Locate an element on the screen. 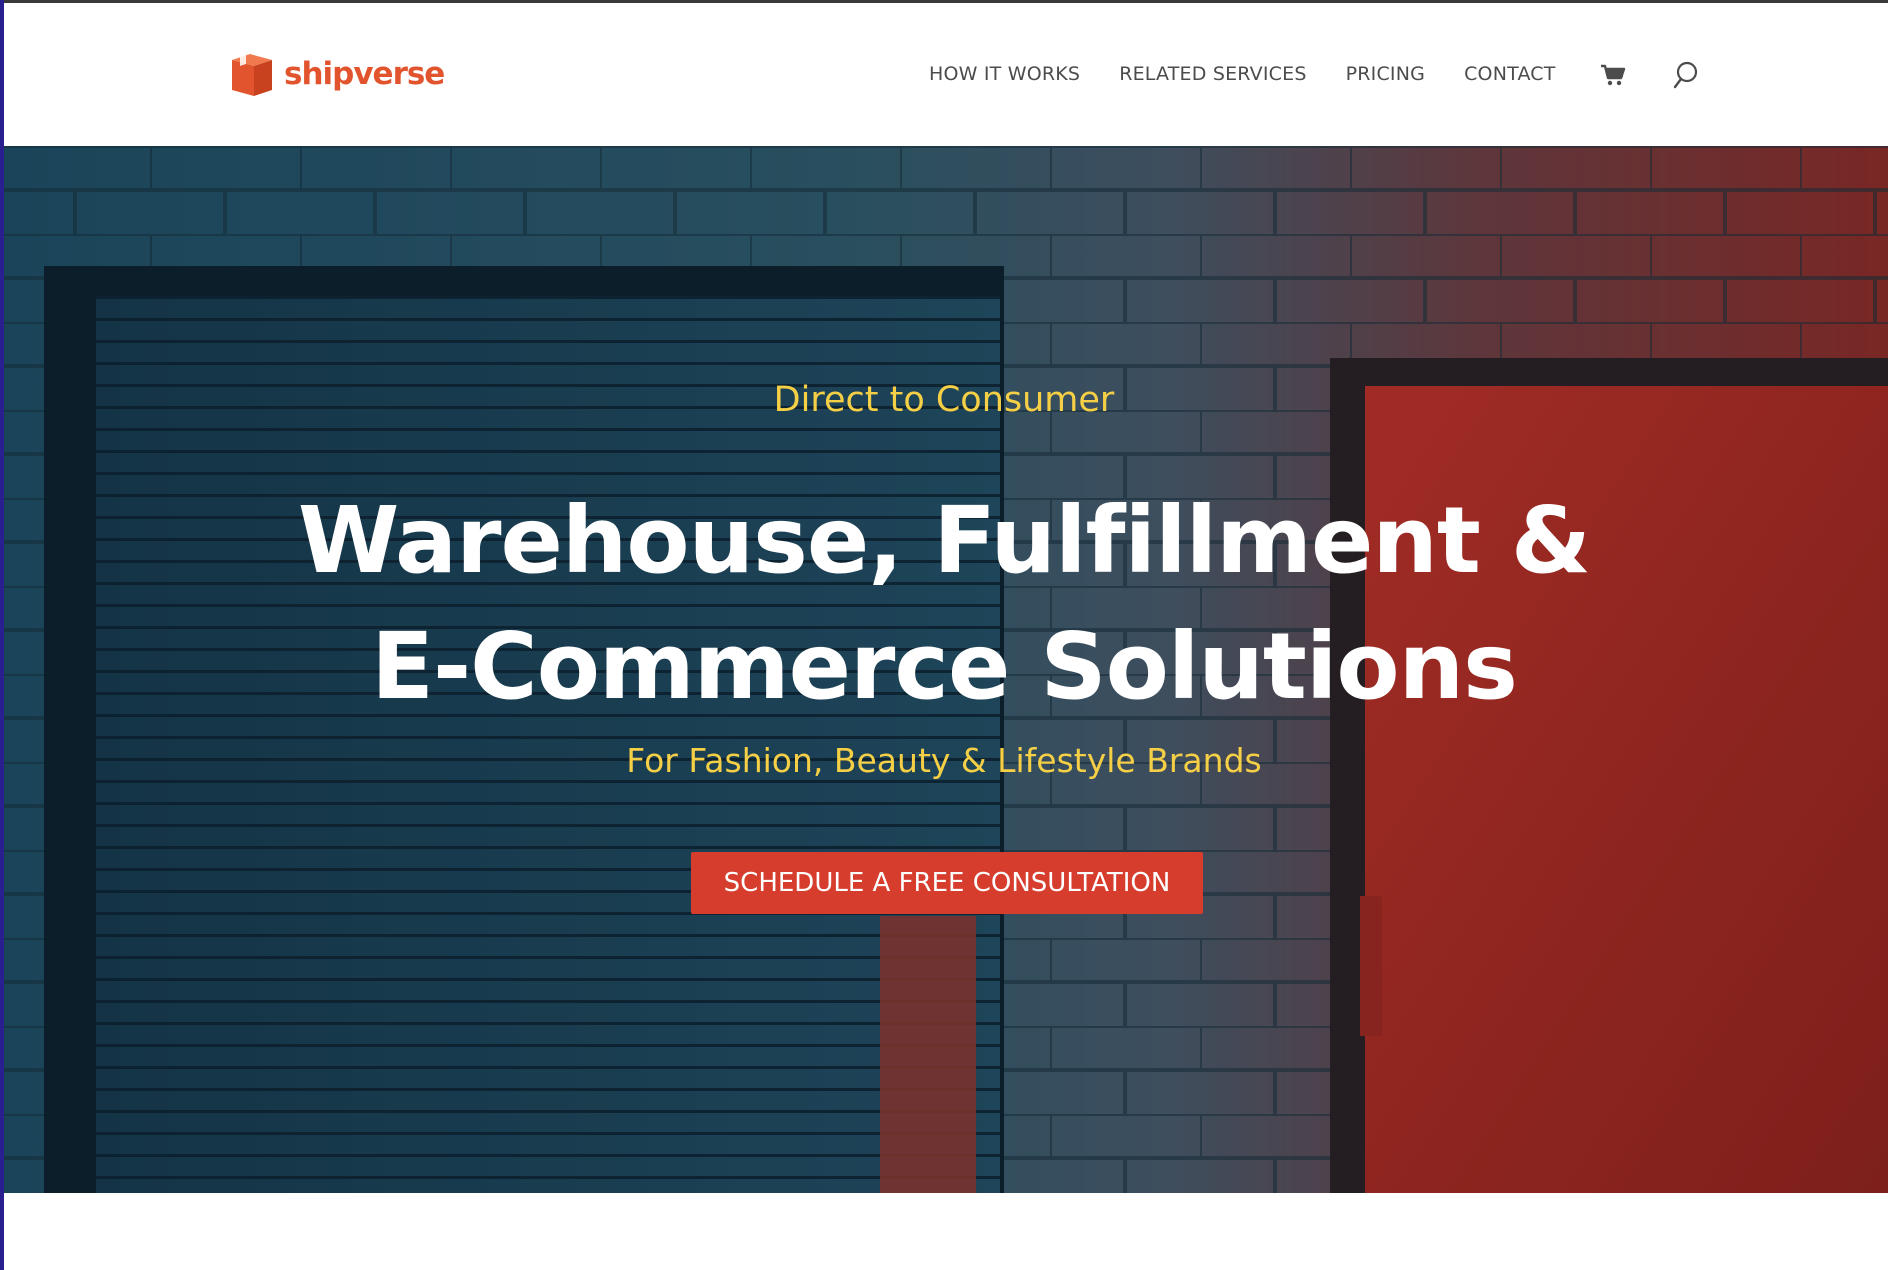  hero-eyebrow: Direct to Consumer is located at coordinates (944, 400).